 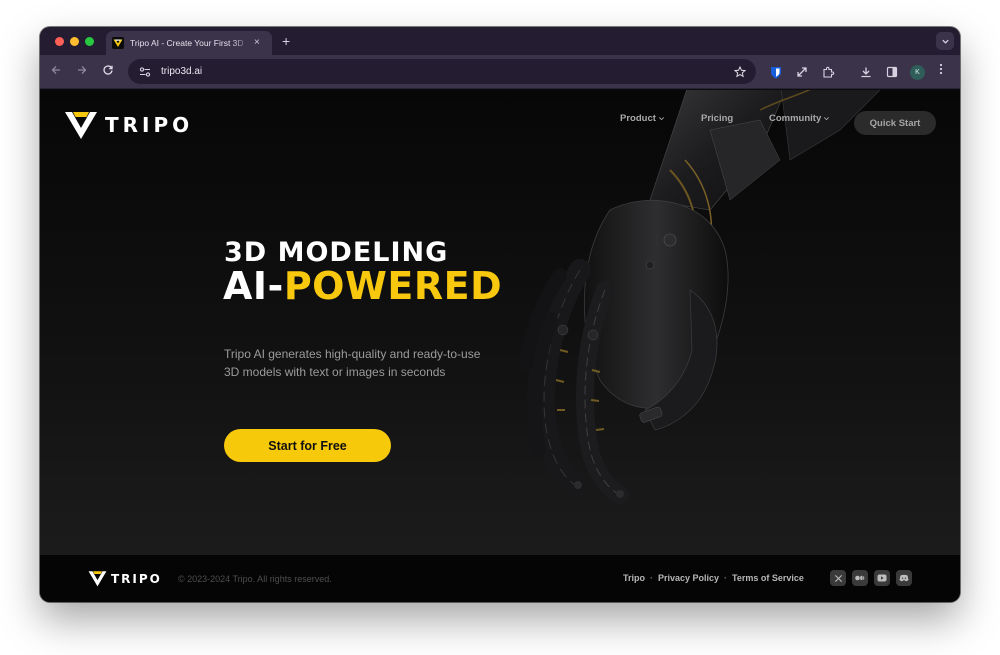 I want to click on close-window-button, so click(x=59, y=41).